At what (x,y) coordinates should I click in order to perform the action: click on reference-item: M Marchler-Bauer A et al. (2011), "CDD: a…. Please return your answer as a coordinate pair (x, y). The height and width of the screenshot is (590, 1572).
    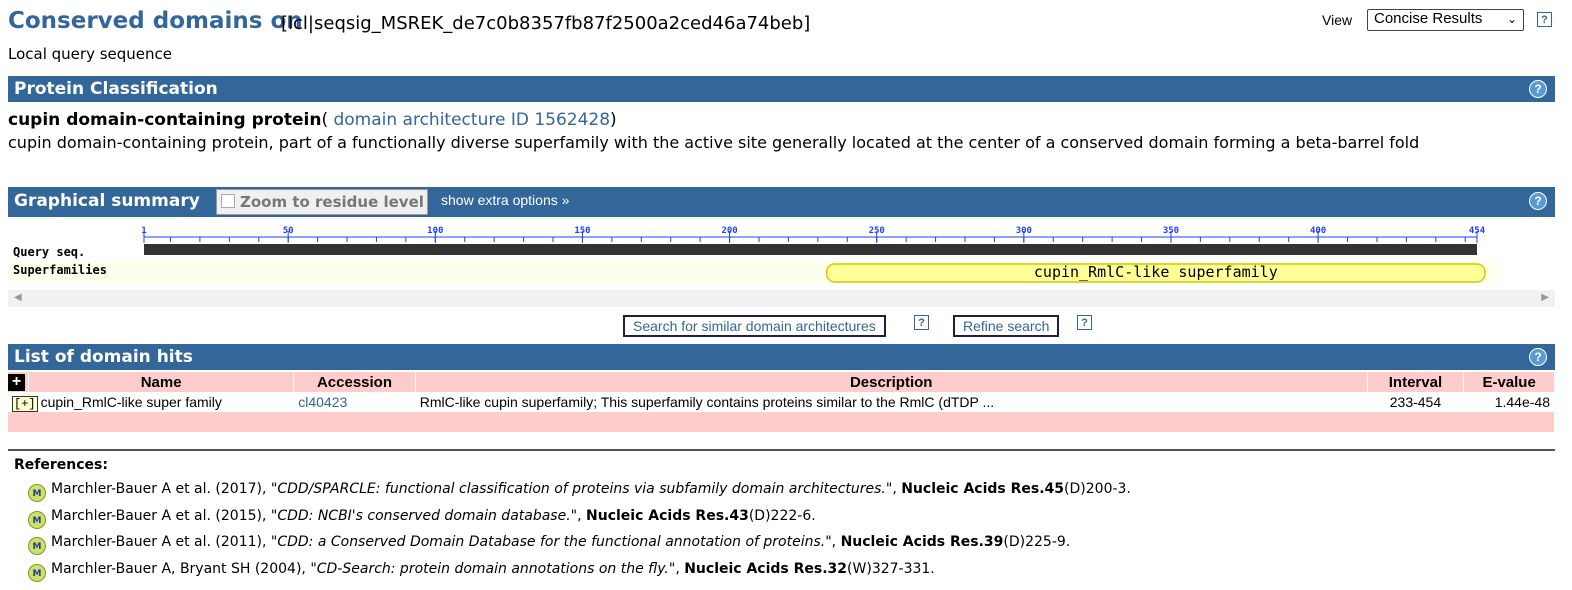
    Looking at the image, I should click on (549, 544).